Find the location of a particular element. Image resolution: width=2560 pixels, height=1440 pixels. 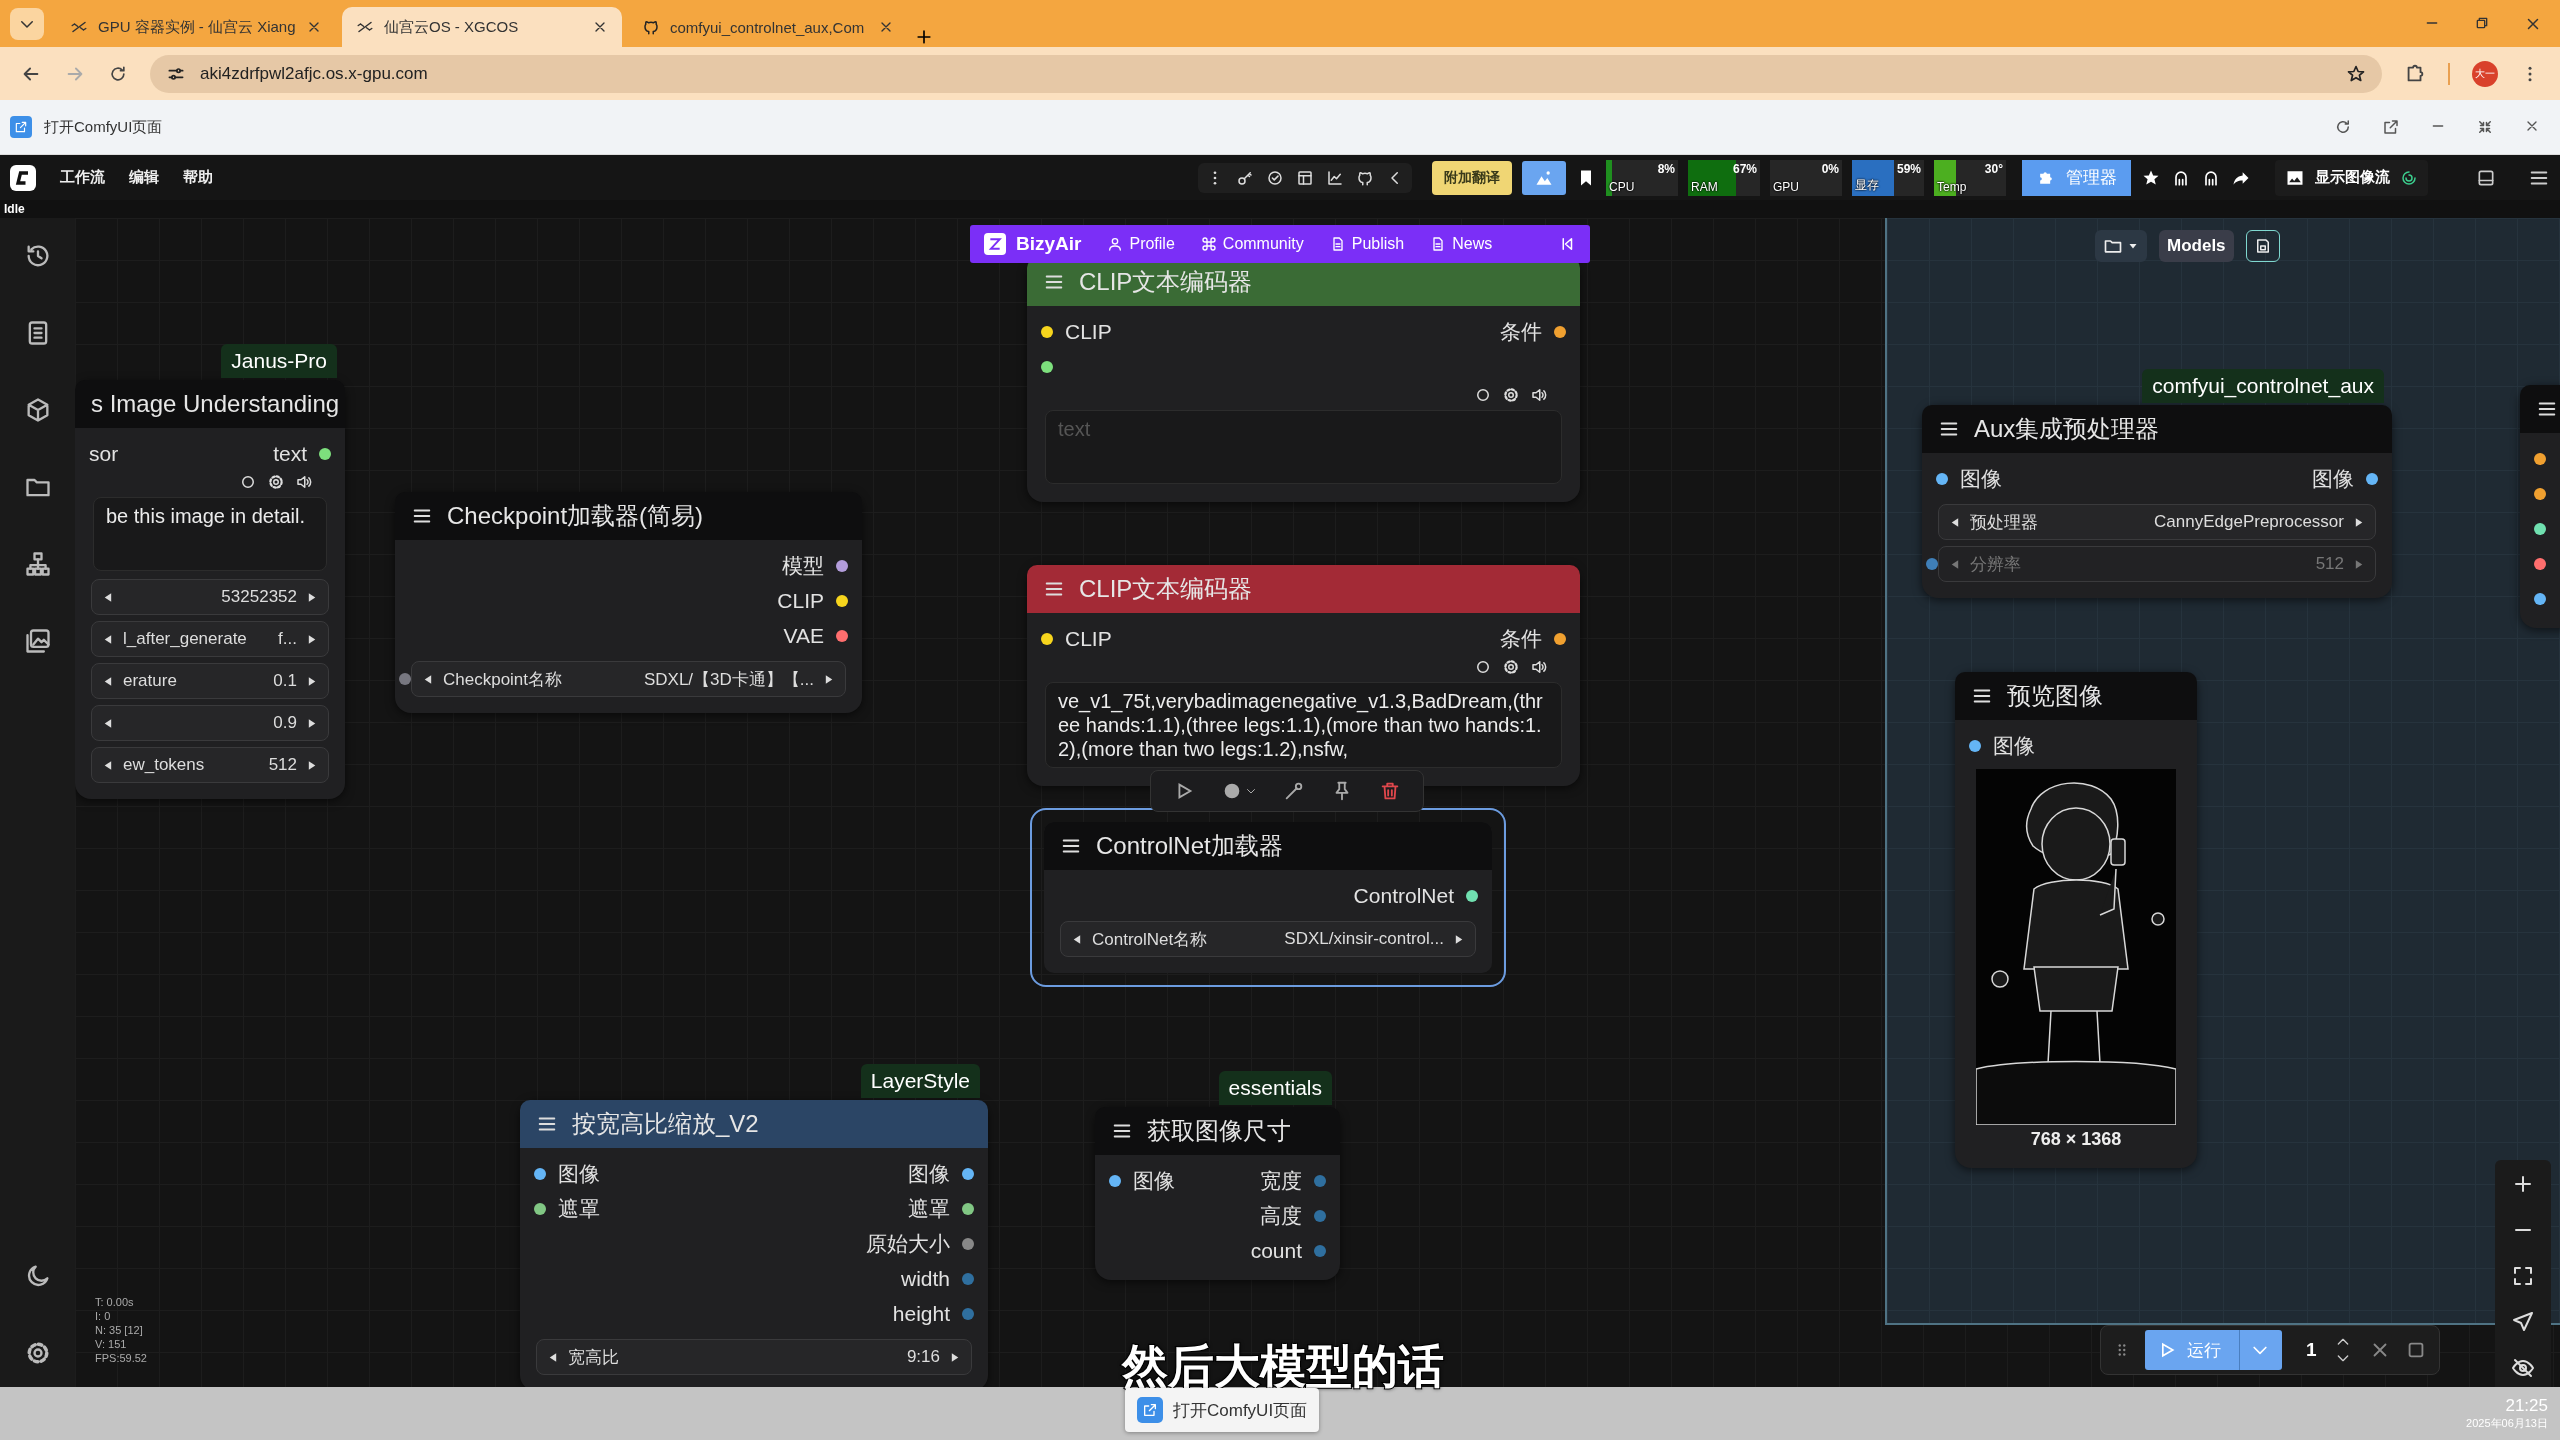

menu-item: 编辑 is located at coordinates (144, 177).